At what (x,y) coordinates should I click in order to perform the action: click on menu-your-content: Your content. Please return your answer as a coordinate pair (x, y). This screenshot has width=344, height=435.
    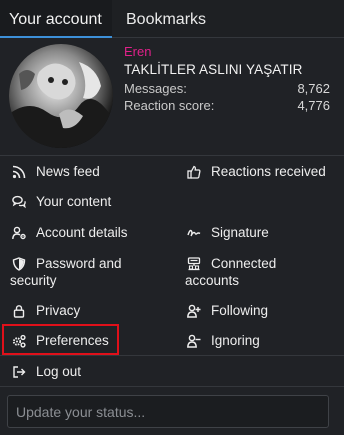
    Looking at the image, I should click on (60, 201).